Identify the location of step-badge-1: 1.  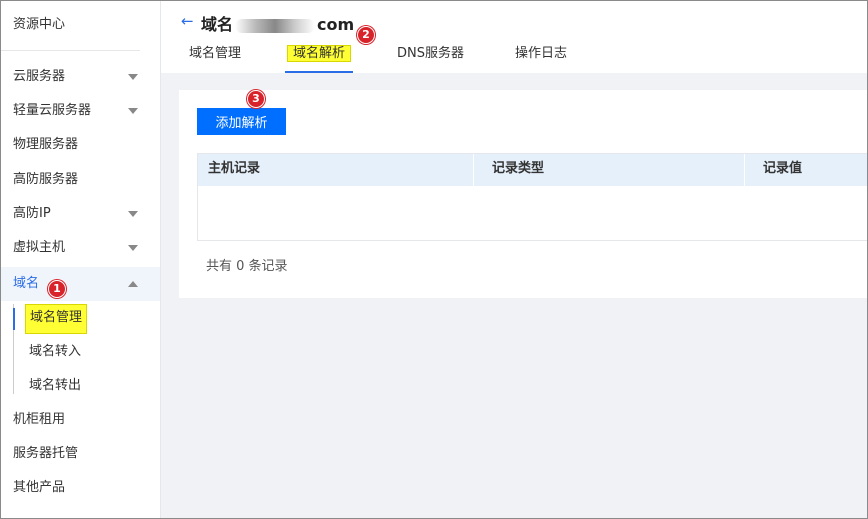
(57, 289).